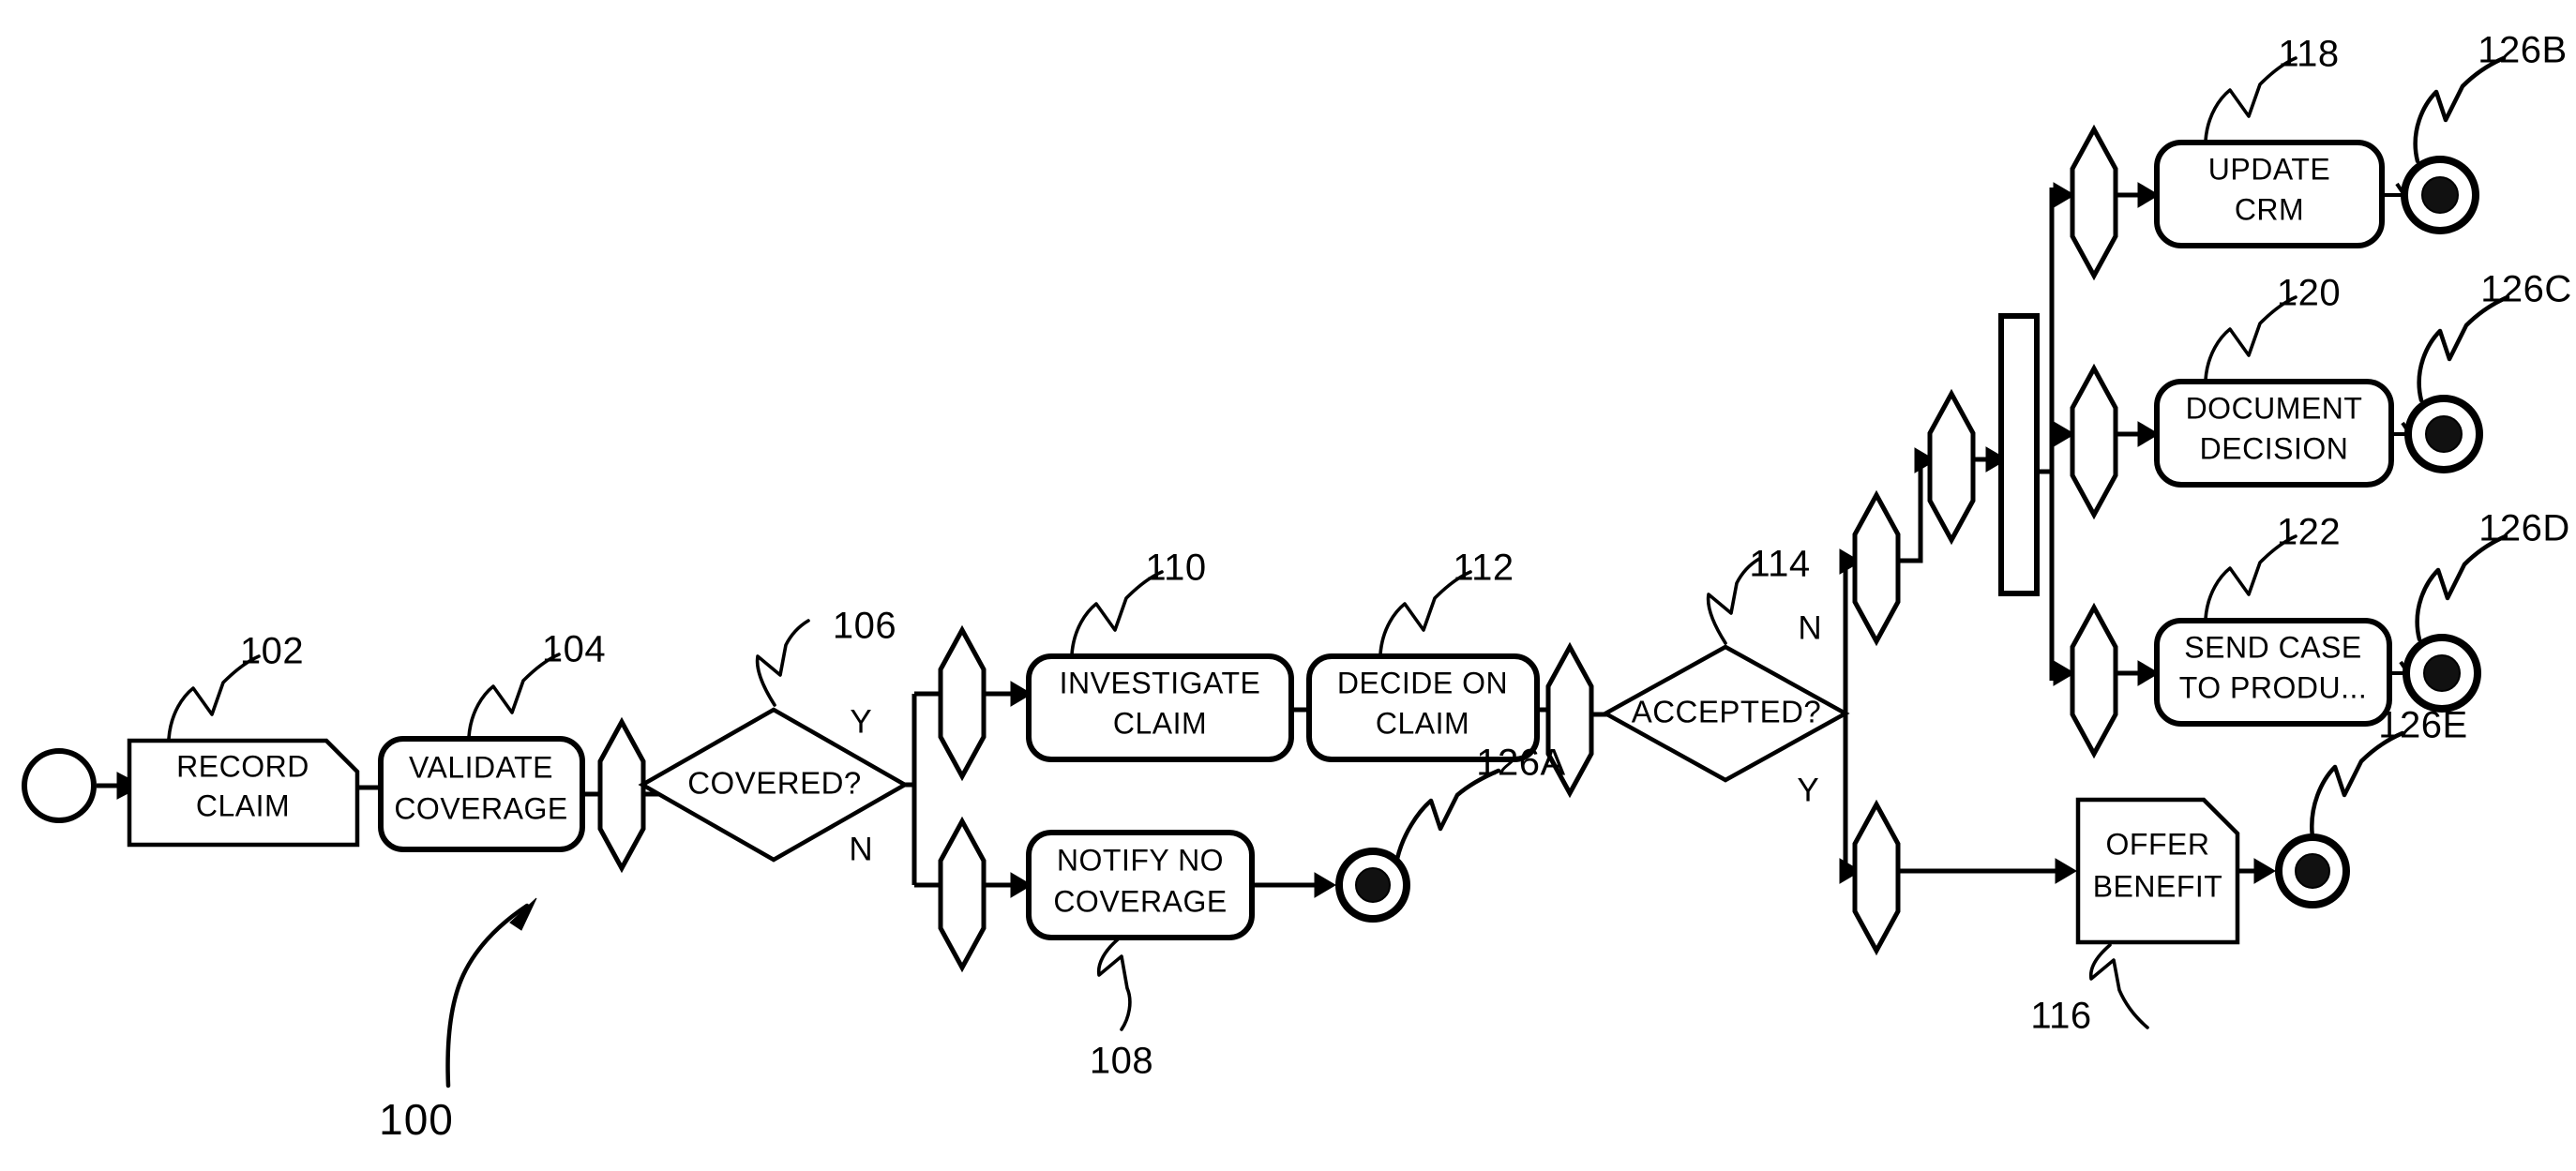  I want to click on task-record-claim-line2: CLAIM, so click(243, 805).